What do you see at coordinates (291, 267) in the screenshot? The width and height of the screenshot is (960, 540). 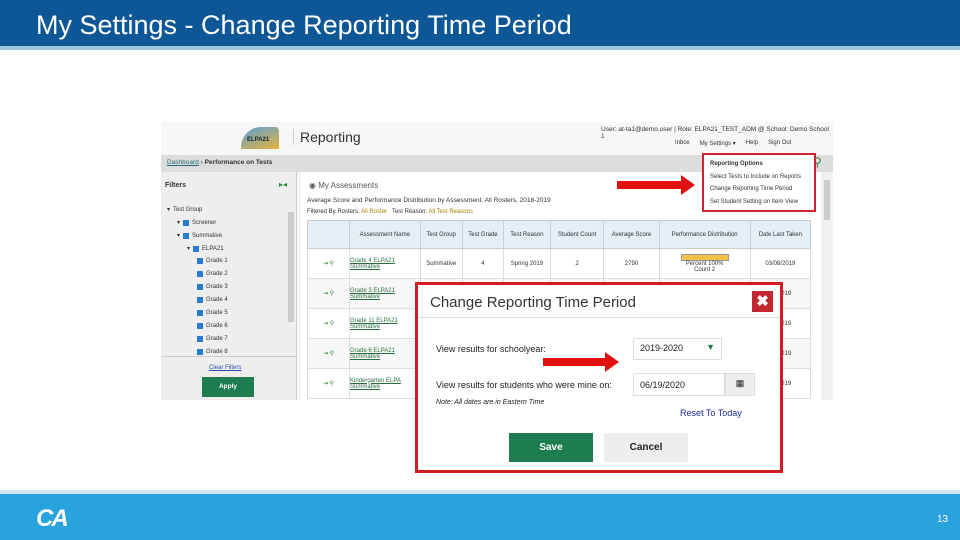 I see `filters-scrollbar` at bounding box center [291, 267].